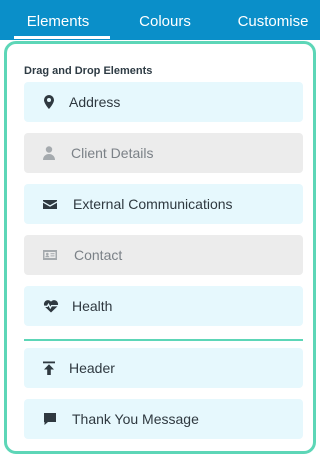 The height and width of the screenshot is (459, 320). What do you see at coordinates (92, 306) in the screenshot?
I see `element-label: Health` at bounding box center [92, 306].